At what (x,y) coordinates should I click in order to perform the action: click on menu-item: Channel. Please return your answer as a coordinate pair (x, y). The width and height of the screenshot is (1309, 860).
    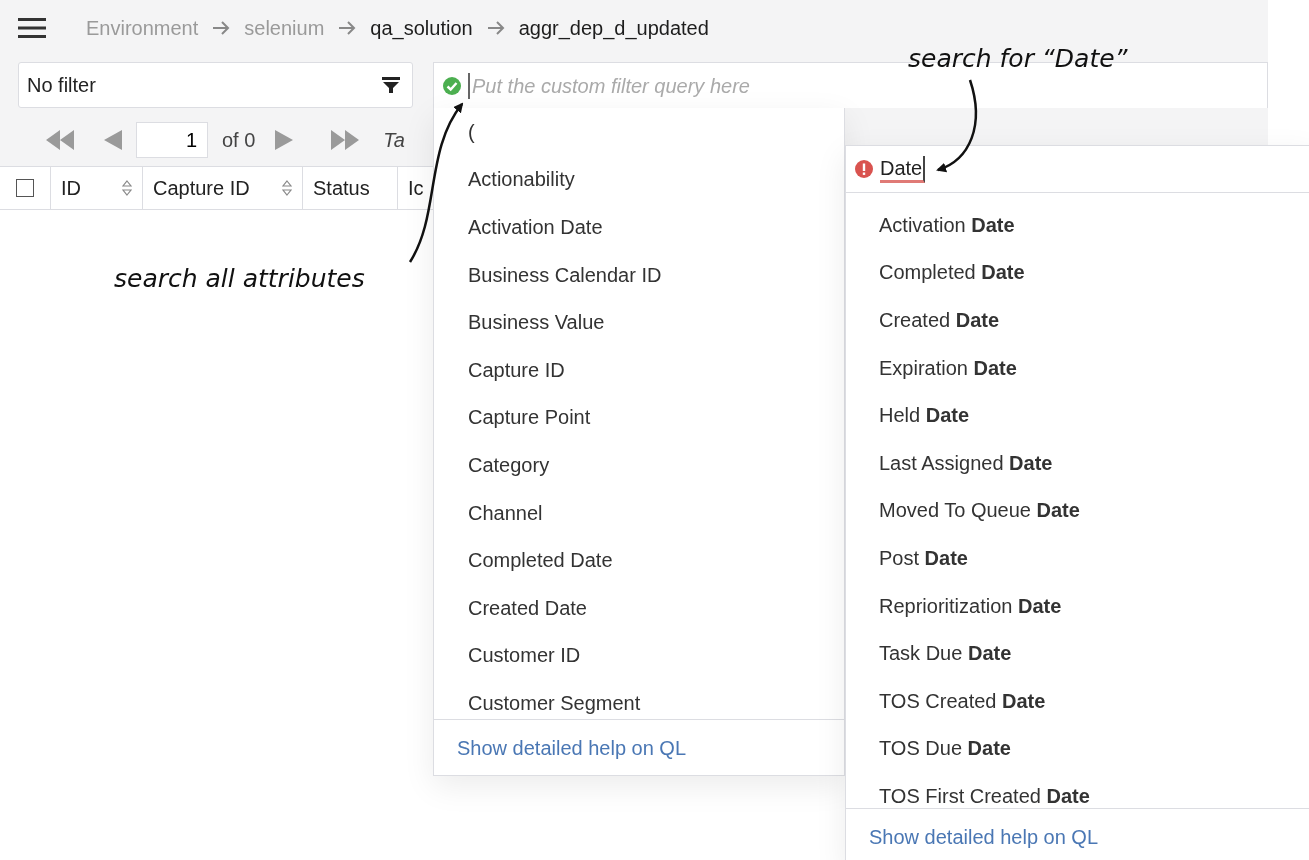
    Looking at the image, I should click on (639, 512).